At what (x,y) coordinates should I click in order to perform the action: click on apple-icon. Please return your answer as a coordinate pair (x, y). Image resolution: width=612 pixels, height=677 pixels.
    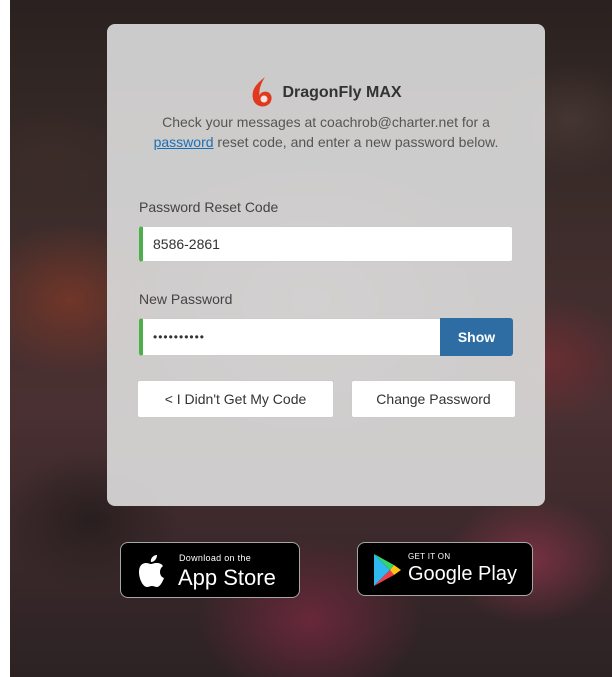
    Looking at the image, I should click on (151, 573).